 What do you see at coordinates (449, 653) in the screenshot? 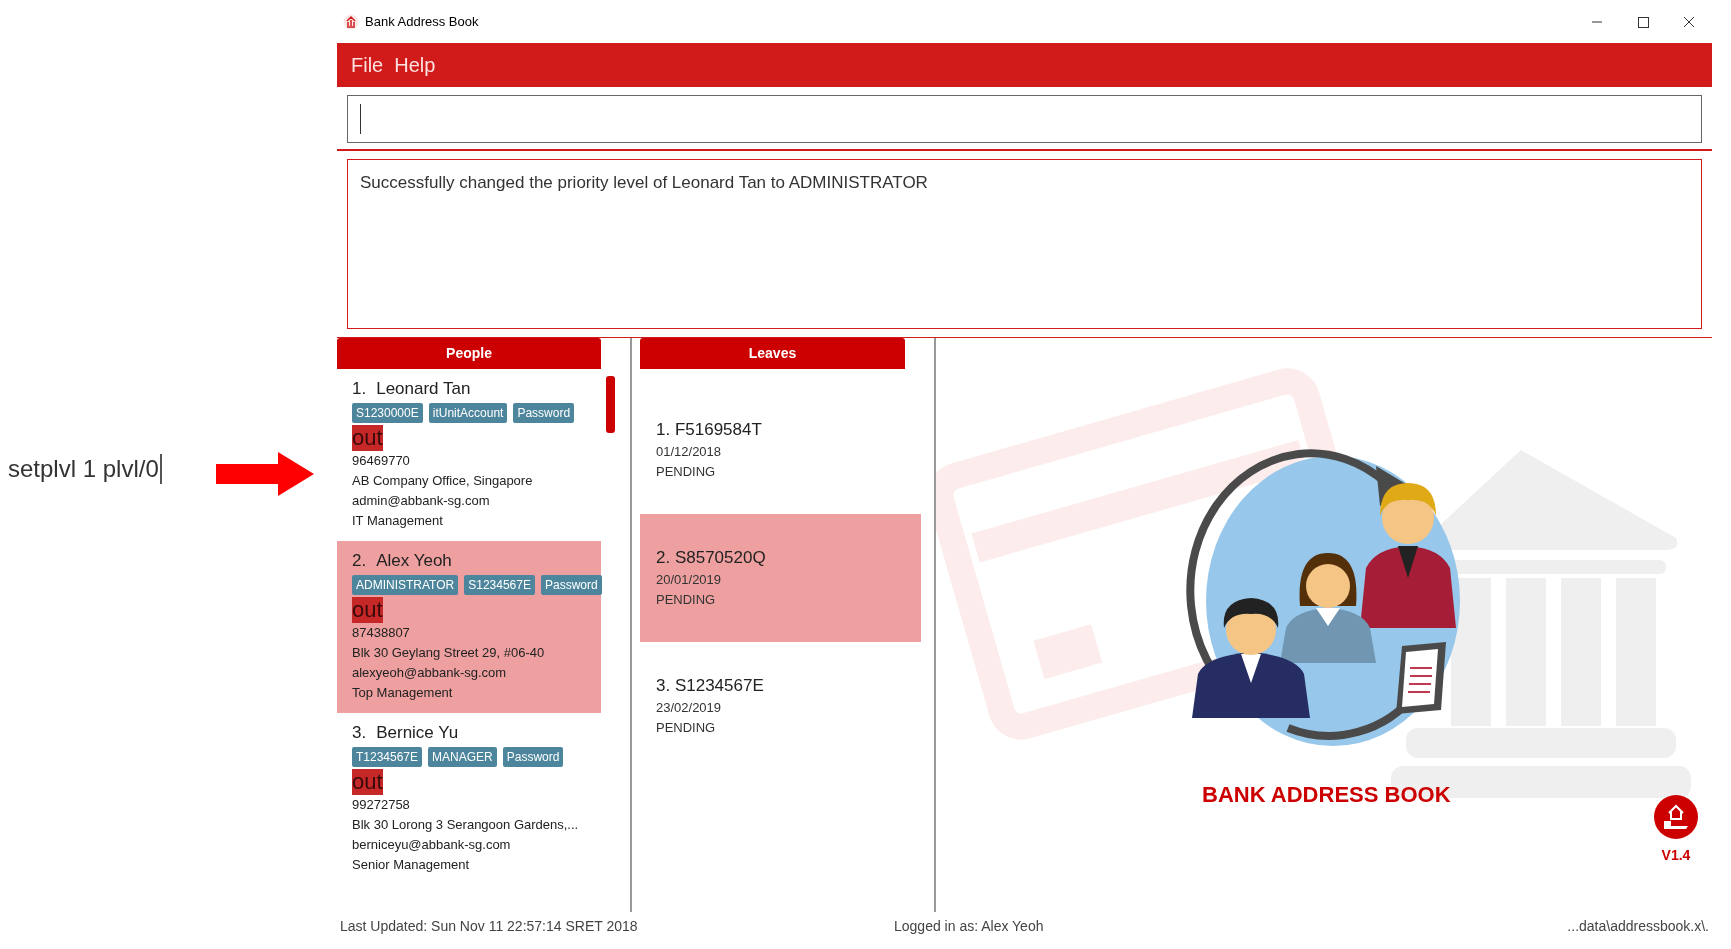
I see `person-address: Blk 30 Geylang Street 29, #06-40` at bounding box center [449, 653].